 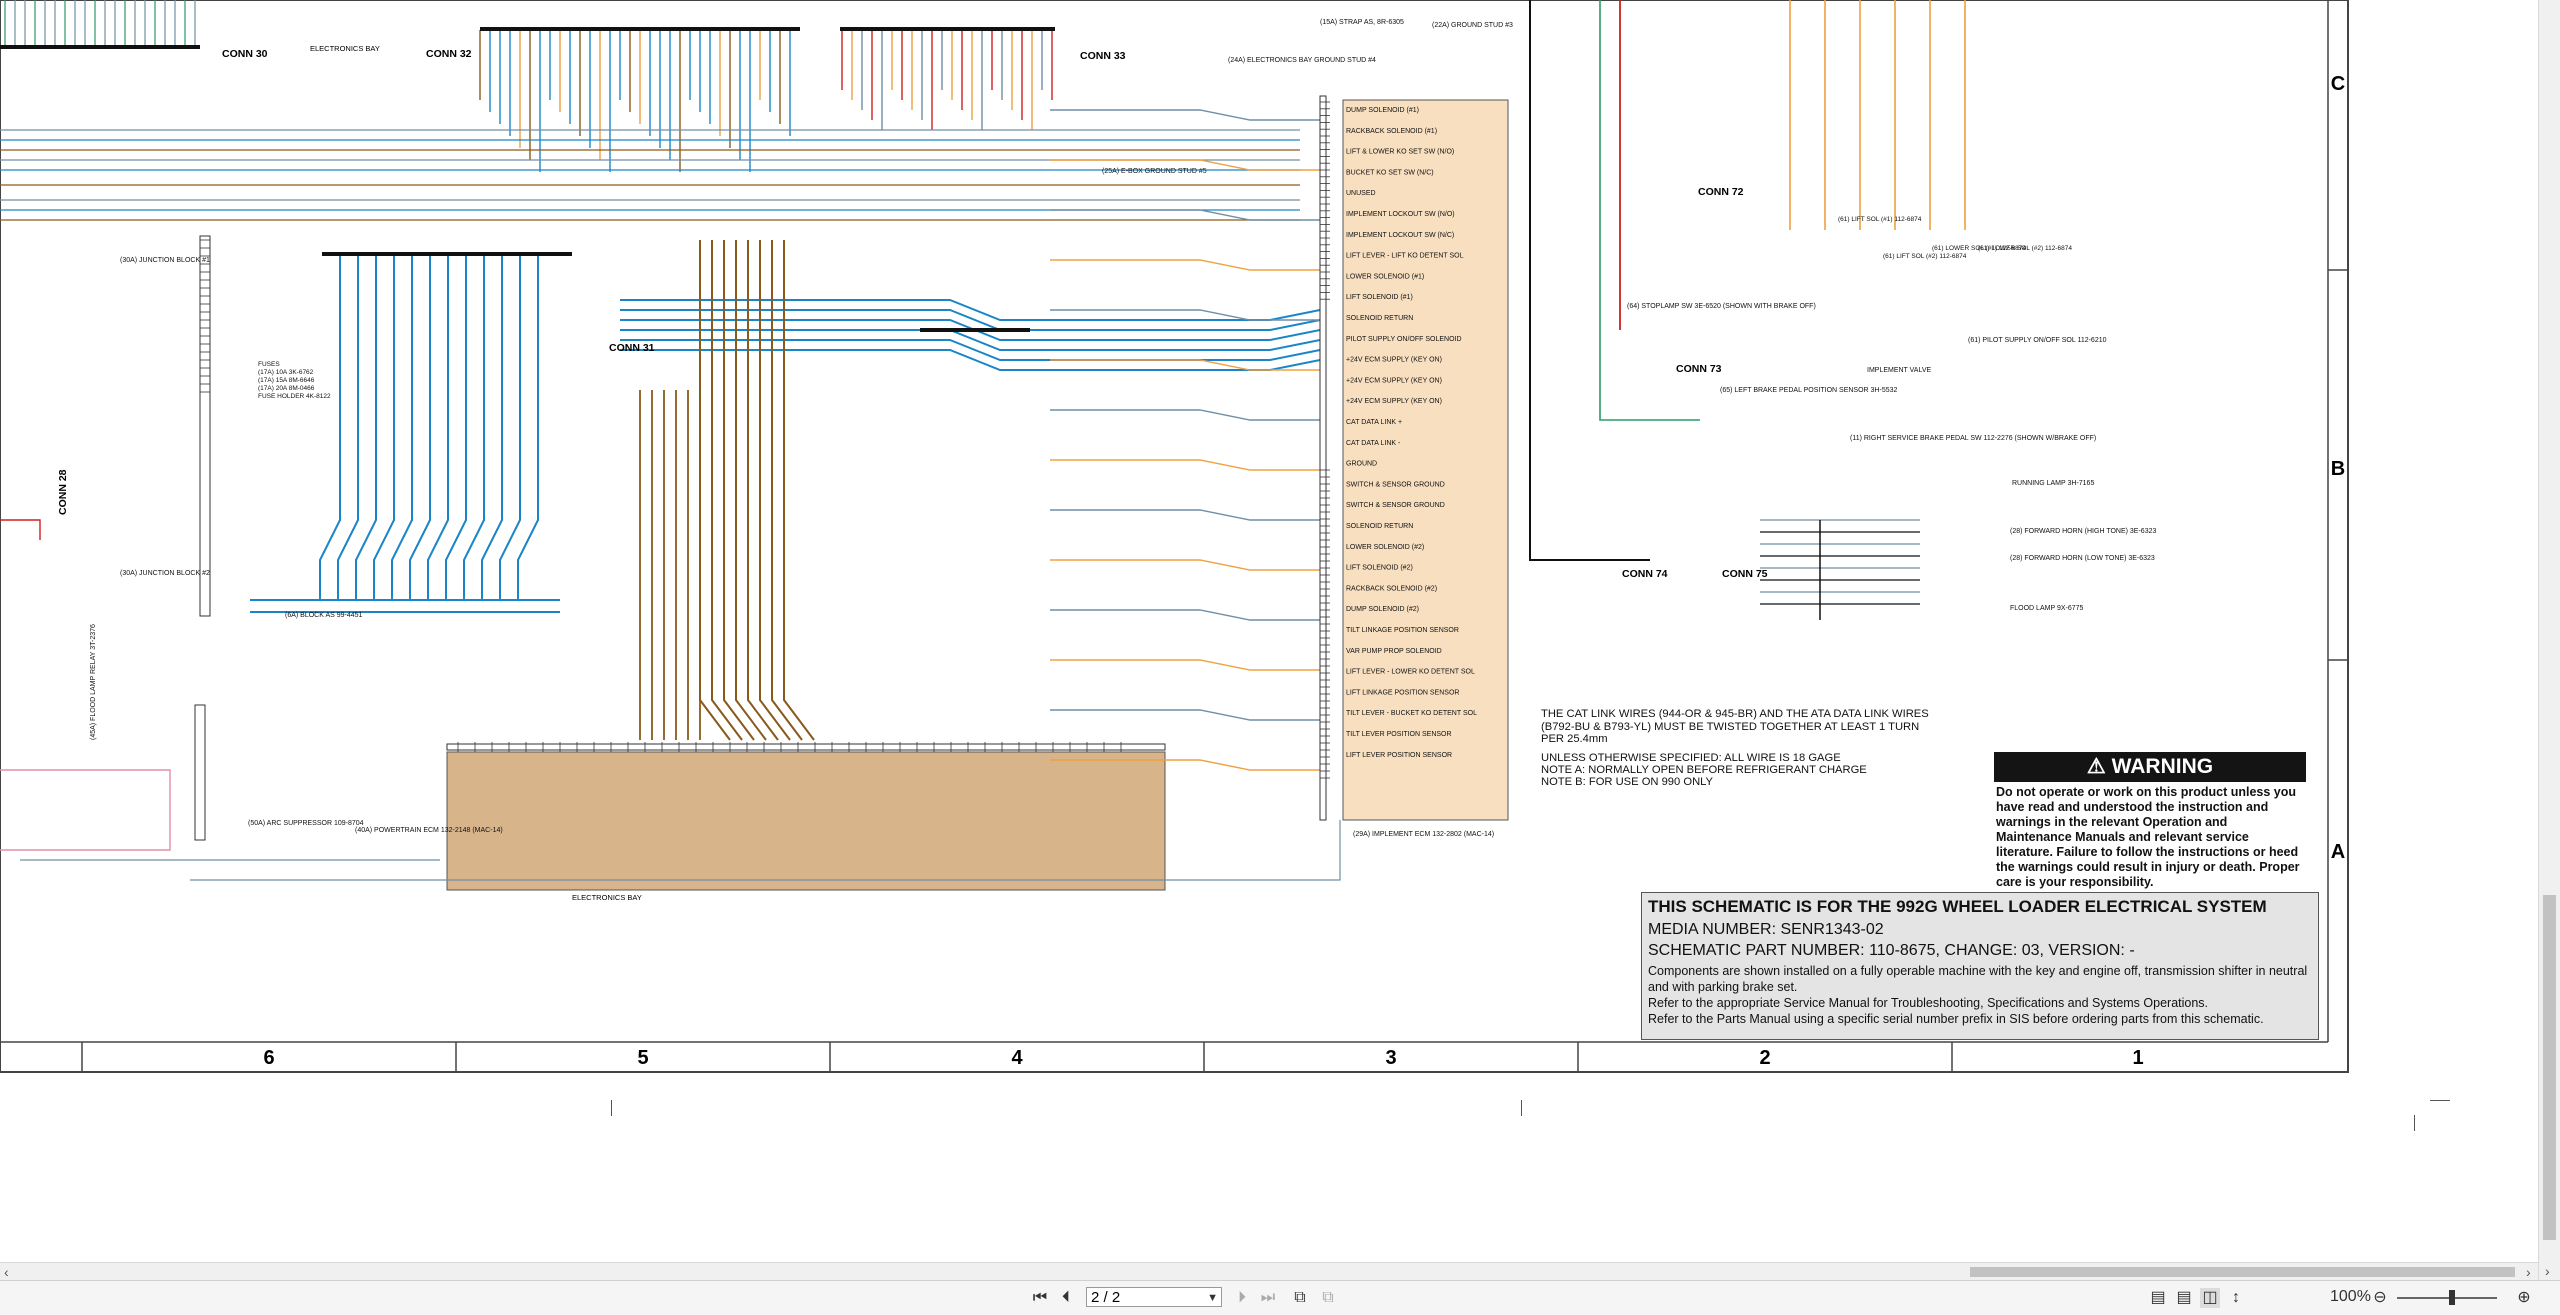 What do you see at coordinates (1925, 256) in the screenshot?
I see `component-label: (61) LIFT SOL (#2) 112-6874` at bounding box center [1925, 256].